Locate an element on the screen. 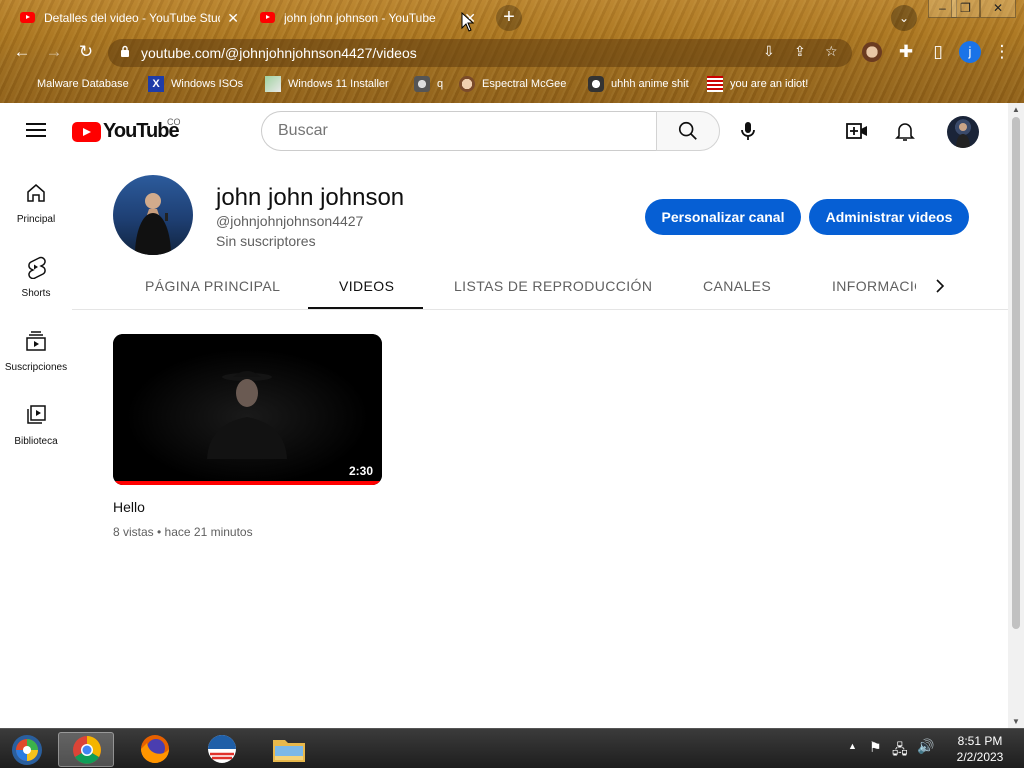 Image resolution: width=1024 pixels, height=773 pixels. tab-youtube-studio: Detalles del video - YouTube Studio ✕ is located at coordinates (122, 17).